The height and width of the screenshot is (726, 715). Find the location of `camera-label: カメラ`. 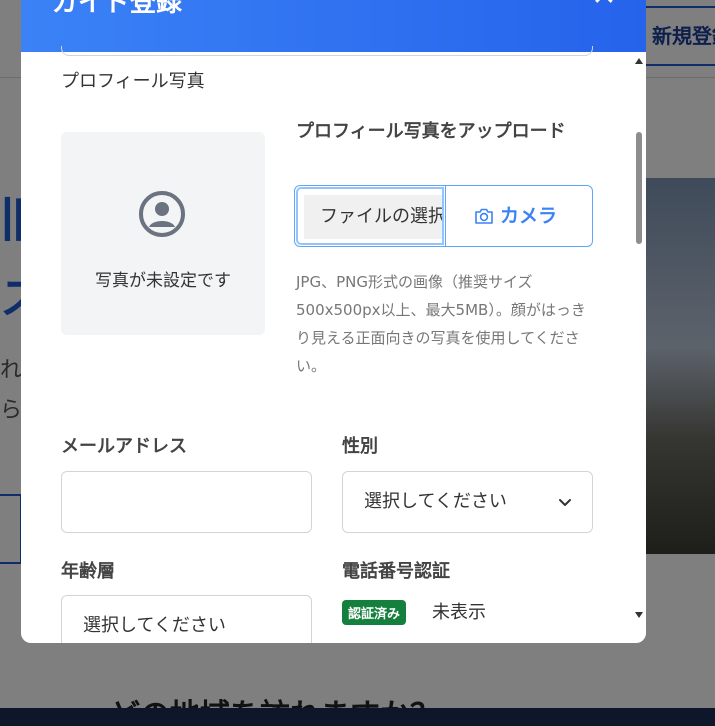

camera-label: カメラ is located at coordinates (529, 216).